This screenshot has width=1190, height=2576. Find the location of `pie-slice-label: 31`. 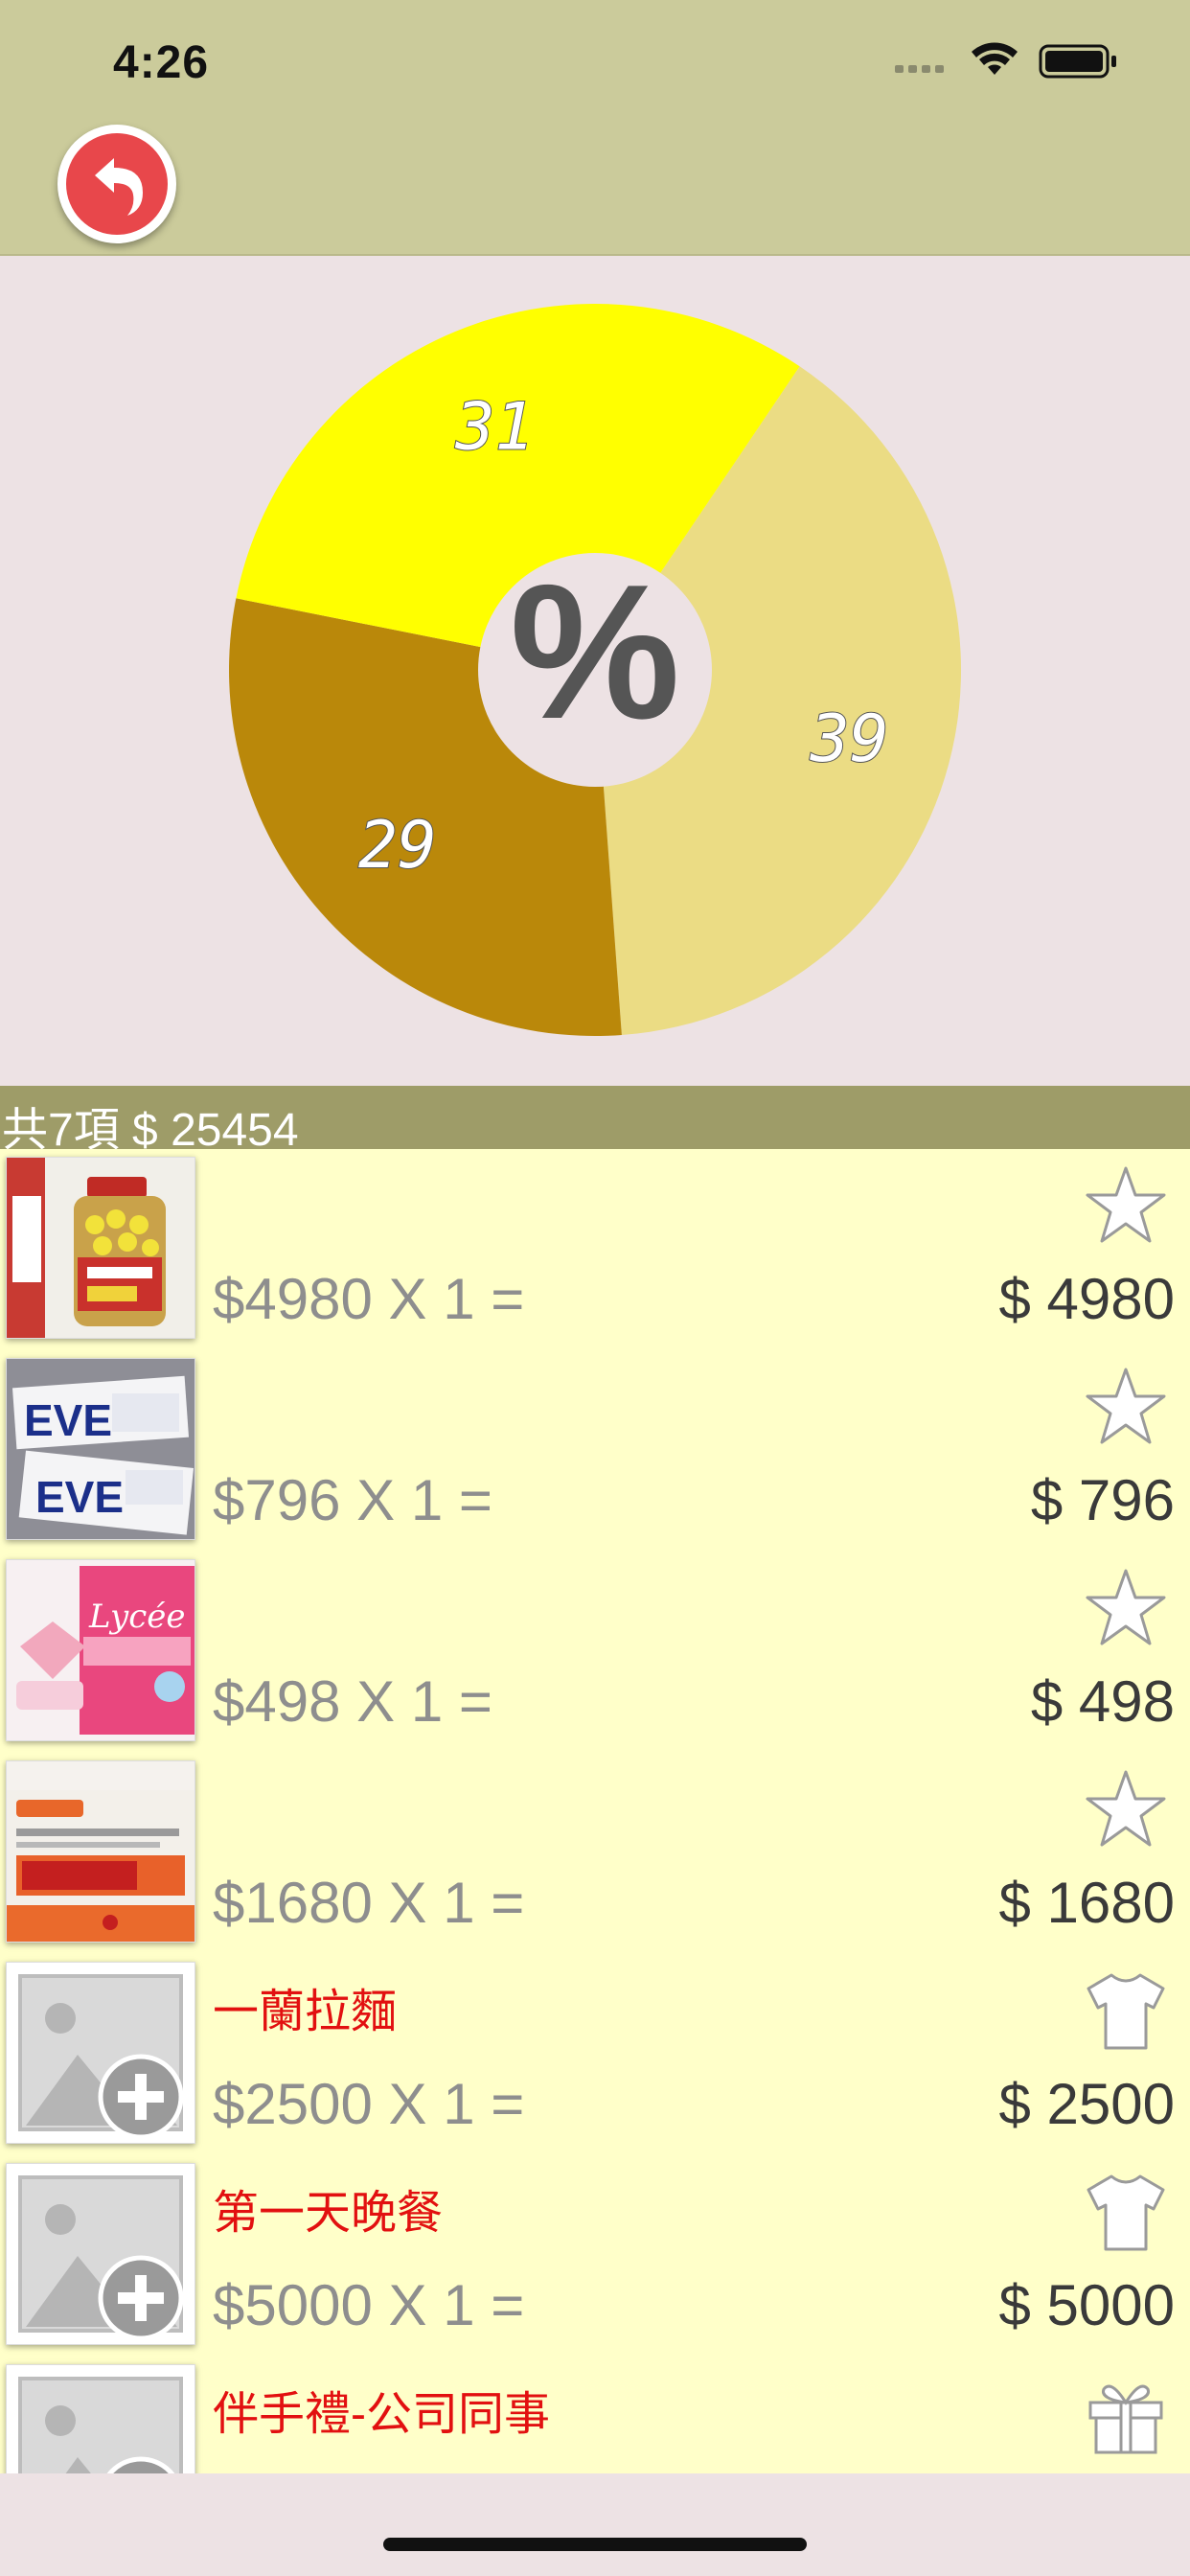

pie-slice-label: 31 is located at coordinates (494, 428).